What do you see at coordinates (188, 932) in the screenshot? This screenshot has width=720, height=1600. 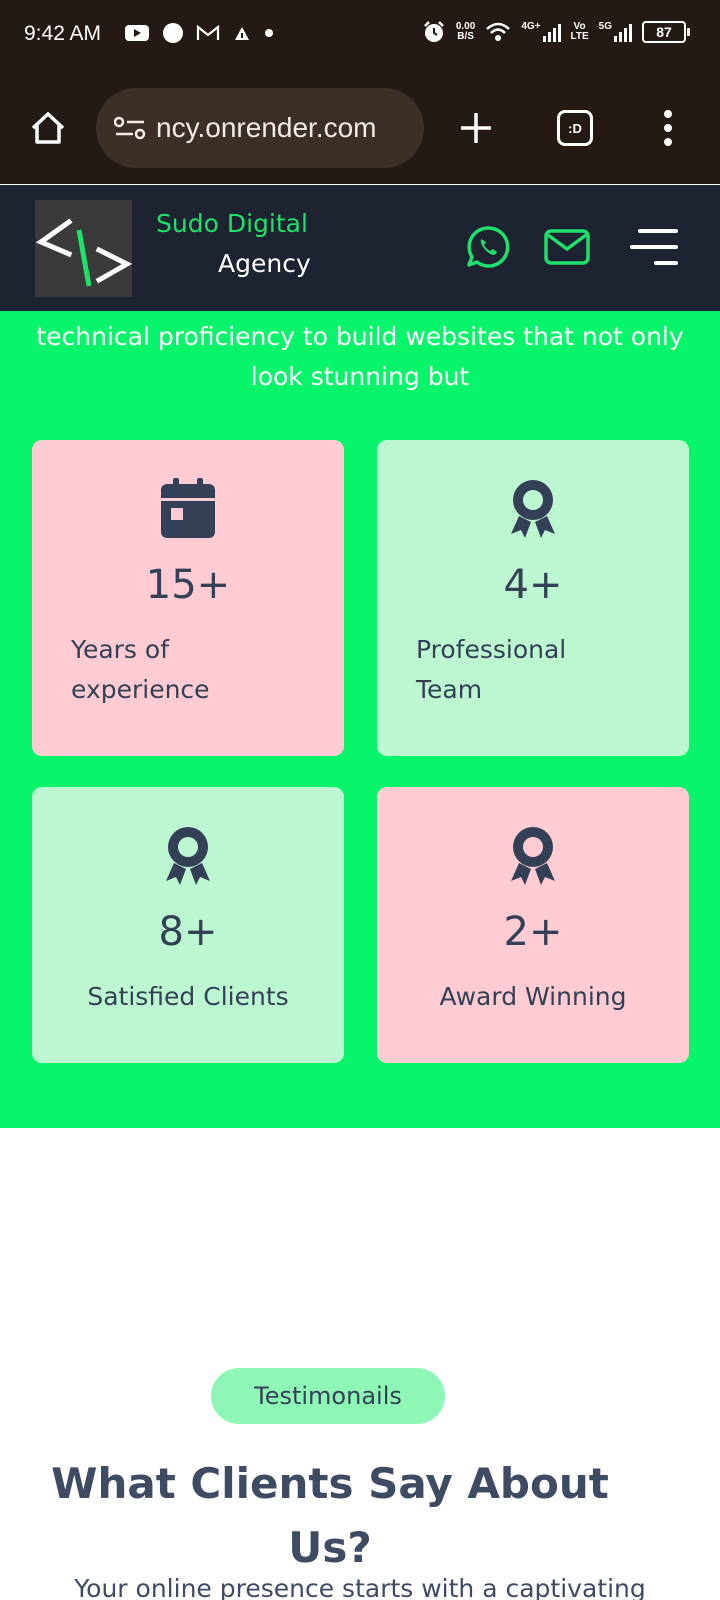 I see `stat-value: 8+` at bounding box center [188, 932].